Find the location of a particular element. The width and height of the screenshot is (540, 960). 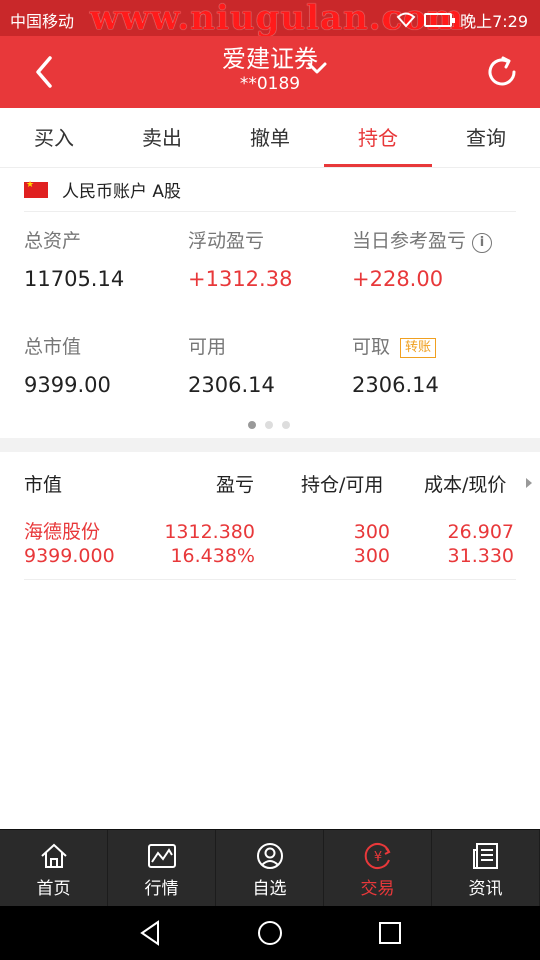

status-bar: 中国移动 www.niugulan.com 晚上7:29 is located at coordinates (270, 19).